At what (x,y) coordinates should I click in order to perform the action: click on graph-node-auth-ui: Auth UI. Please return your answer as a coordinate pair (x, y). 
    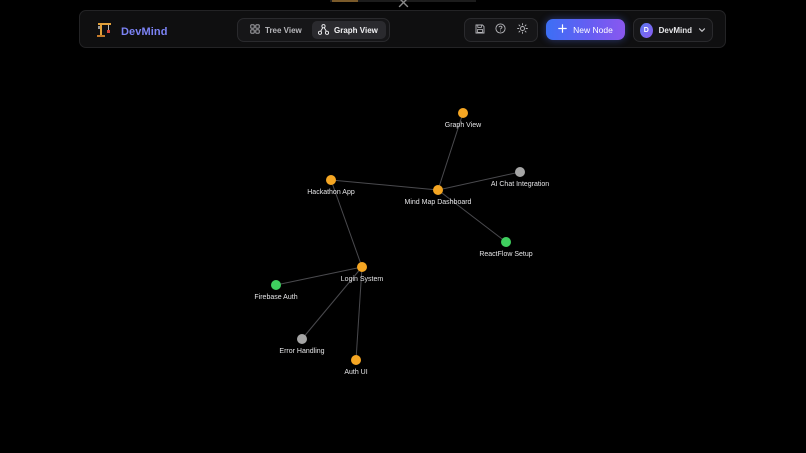
    Looking at the image, I should click on (356, 365).